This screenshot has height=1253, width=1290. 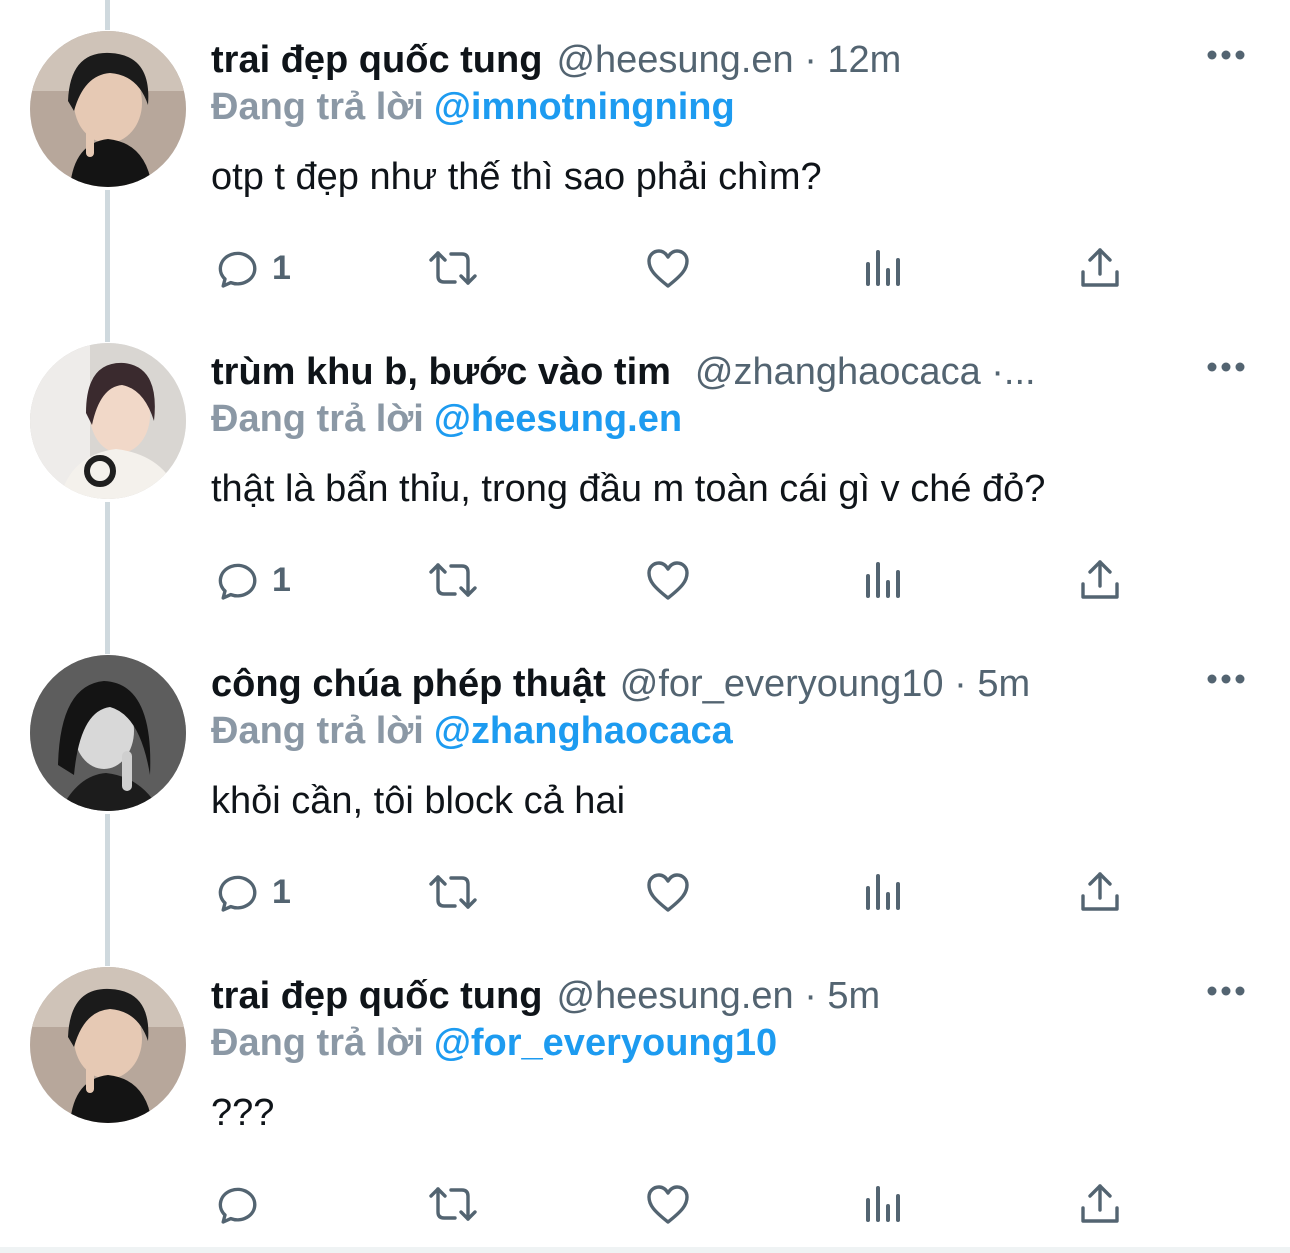 I want to click on handle-and-time: @heesung.en · 12m, so click(x=903, y=60).